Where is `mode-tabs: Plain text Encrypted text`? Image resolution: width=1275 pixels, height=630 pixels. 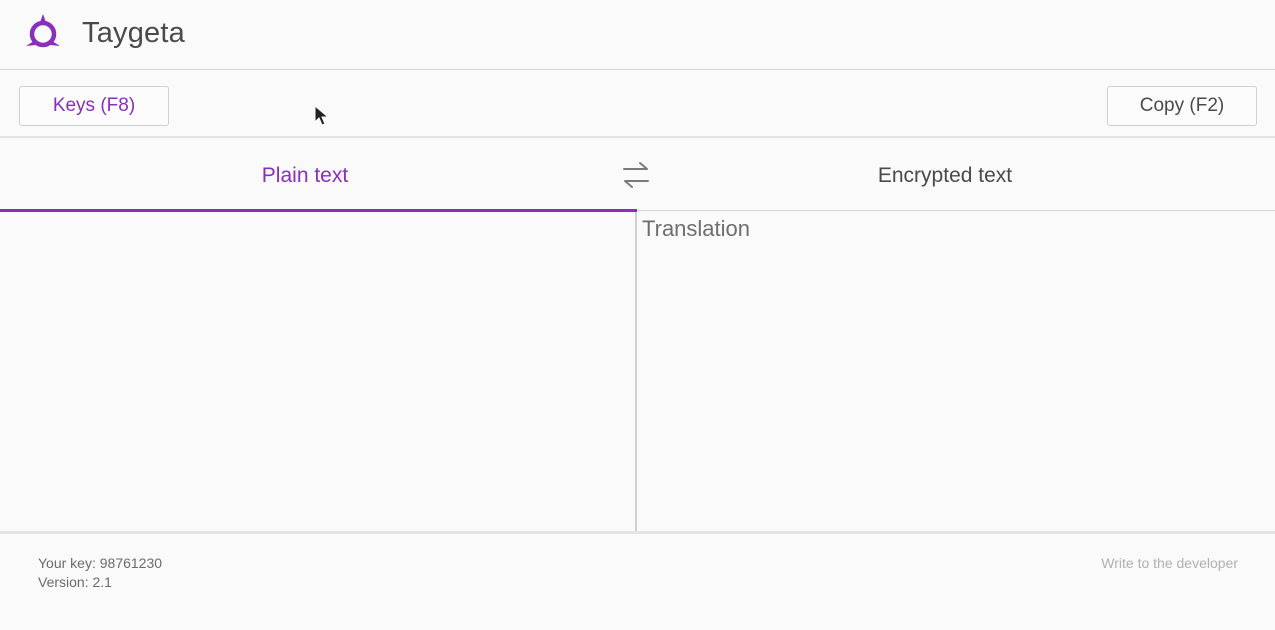 mode-tabs: Plain text Encrypted text is located at coordinates (637, 176).